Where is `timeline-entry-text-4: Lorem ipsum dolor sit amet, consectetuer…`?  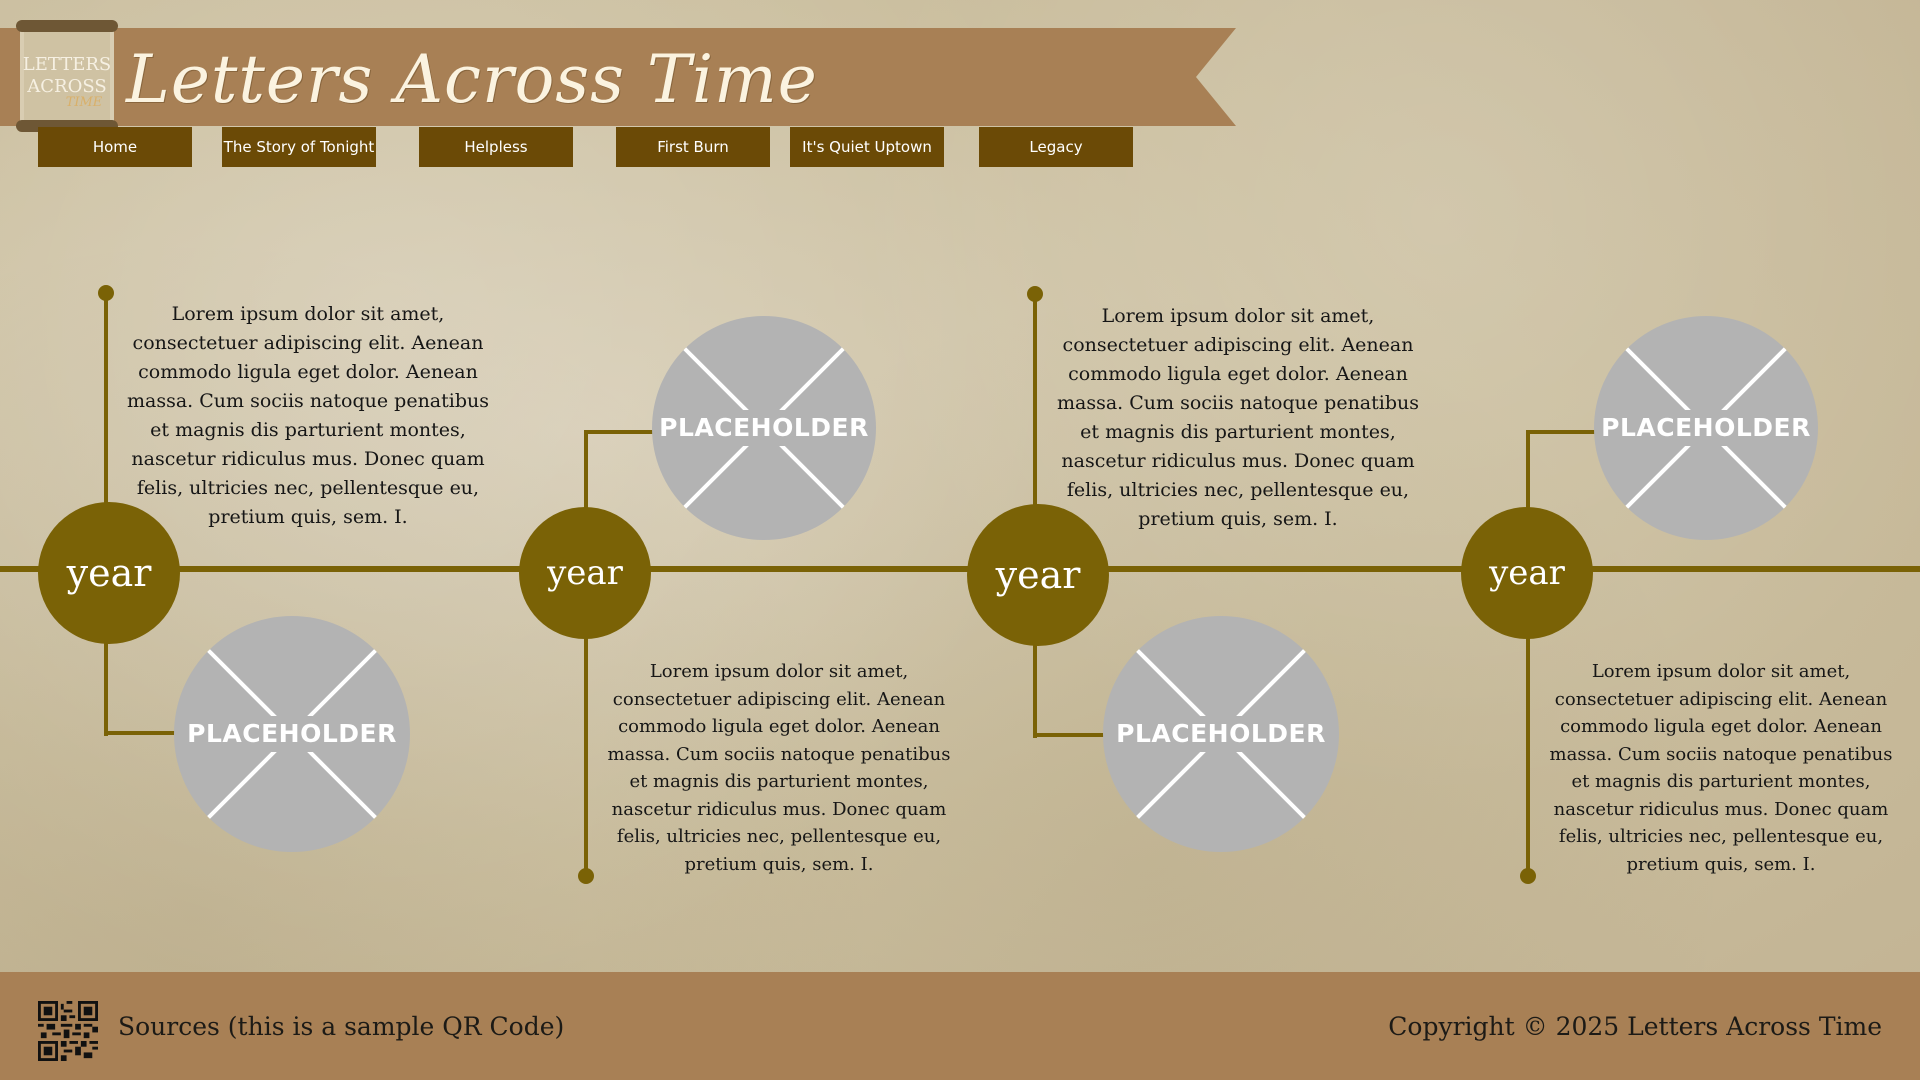 timeline-entry-text-4: Lorem ipsum dolor sit amet, consectetuer… is located at coordinates (1721, 768).